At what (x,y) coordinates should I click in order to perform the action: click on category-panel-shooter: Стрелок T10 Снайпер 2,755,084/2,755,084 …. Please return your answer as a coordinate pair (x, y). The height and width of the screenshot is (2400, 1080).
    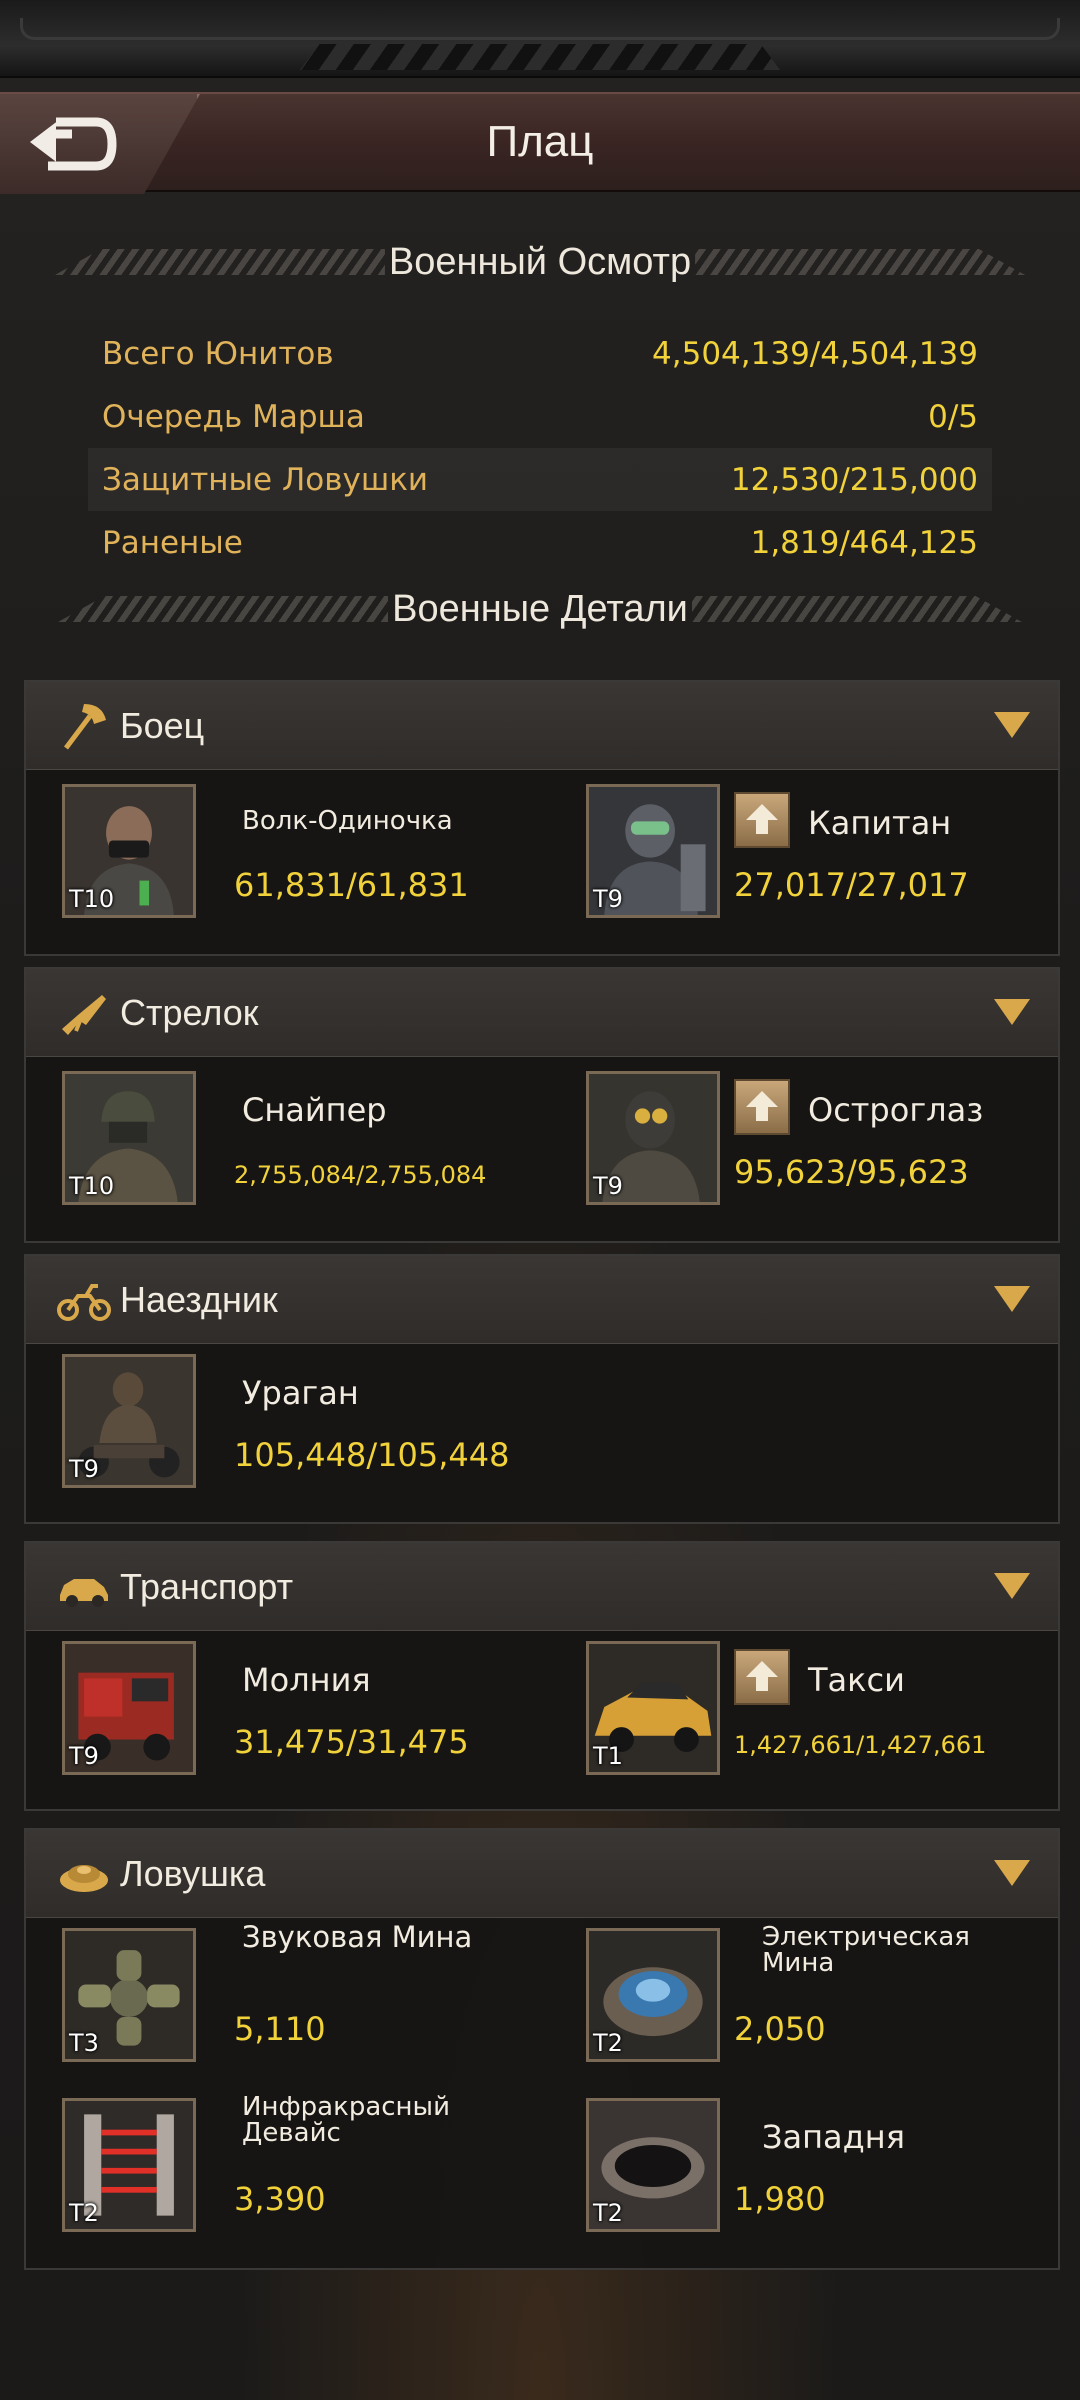
    Looking at the image, I should click on (542, 1105).